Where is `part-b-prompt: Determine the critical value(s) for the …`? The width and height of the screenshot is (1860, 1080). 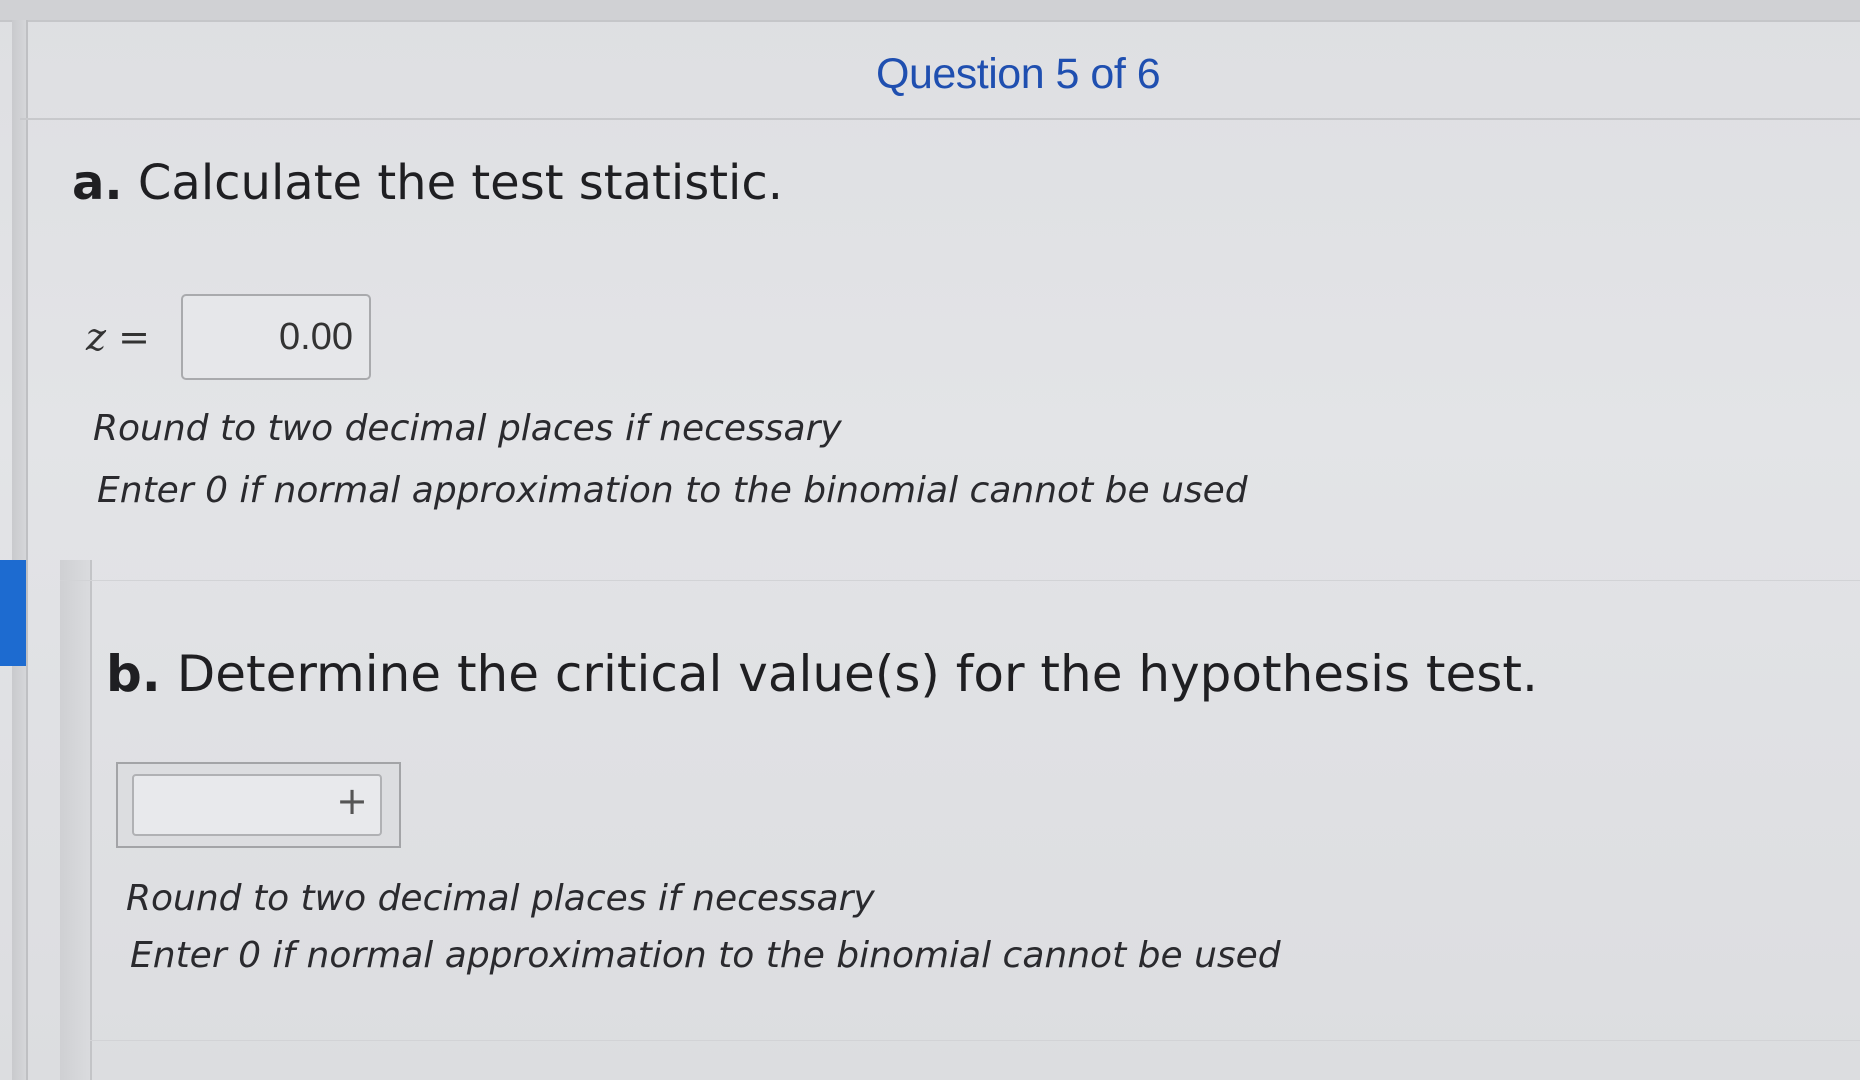
part-b-prompt: Determine the critical value(s) for the … is located at coordinates (857, 674).